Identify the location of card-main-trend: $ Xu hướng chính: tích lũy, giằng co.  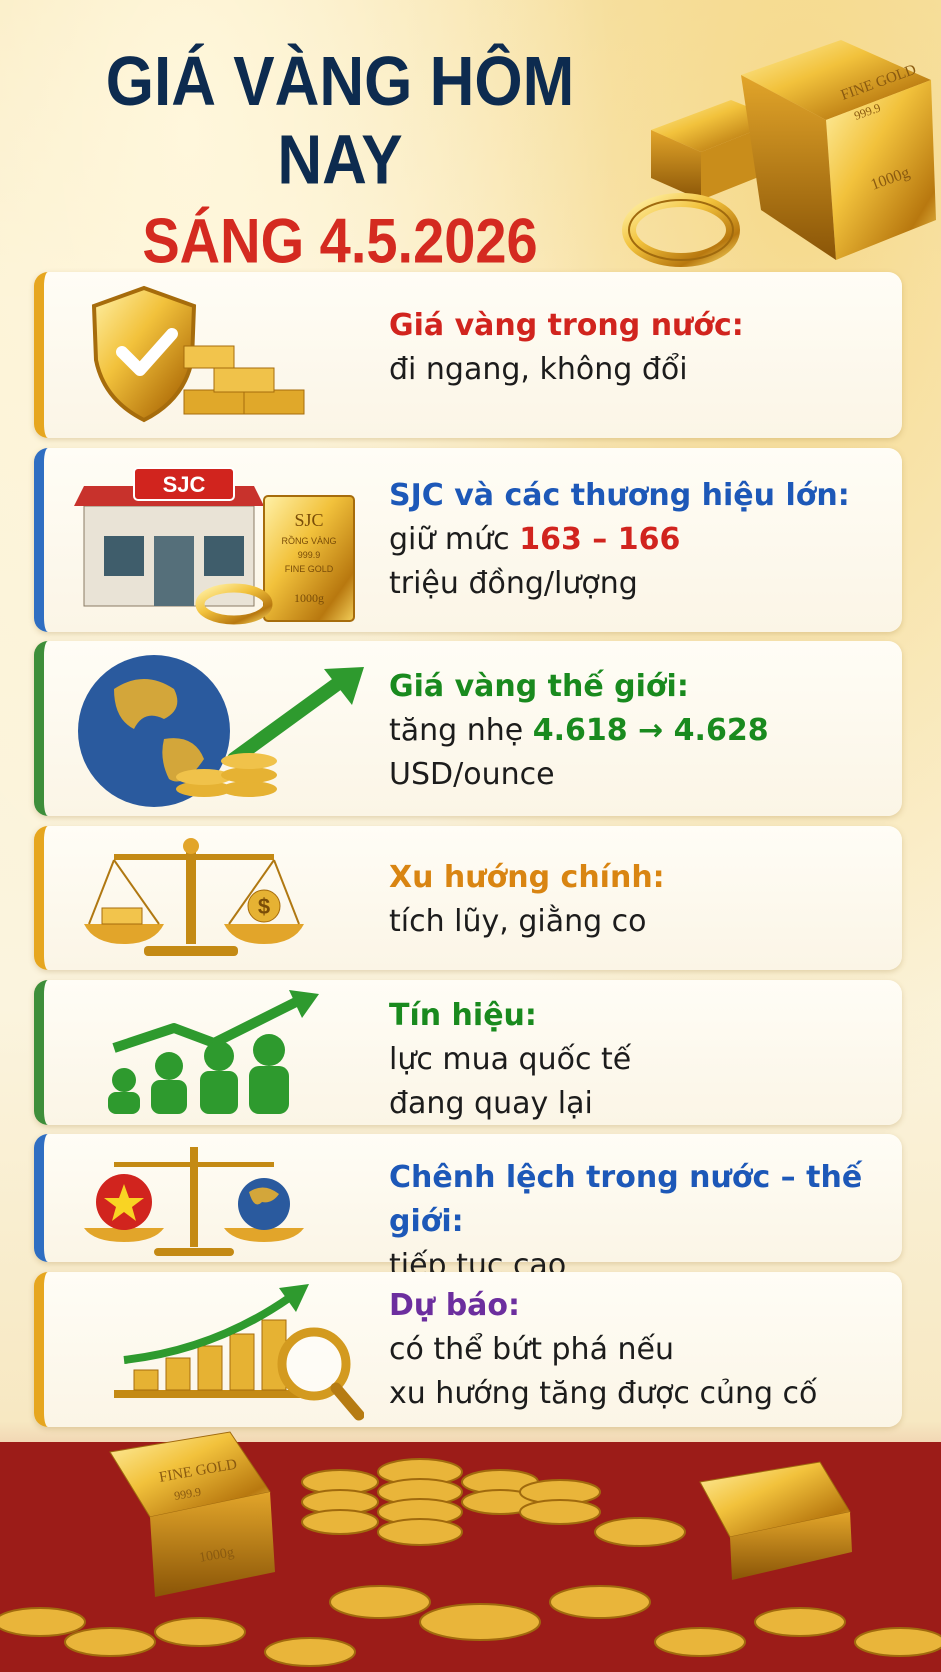
(468, 898).